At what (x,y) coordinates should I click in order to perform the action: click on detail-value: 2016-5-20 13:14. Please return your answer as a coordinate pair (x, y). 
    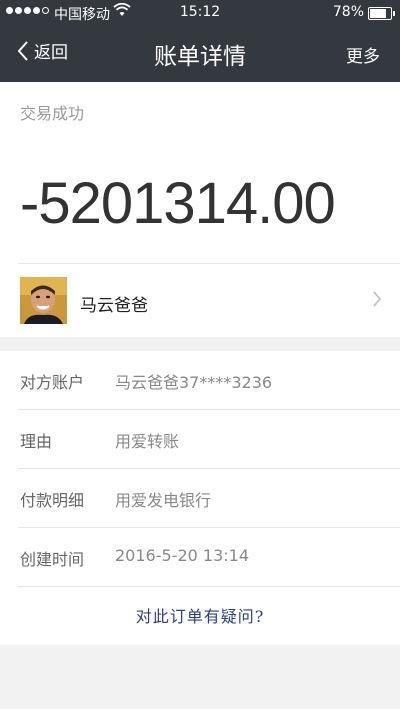
    Looking at the image, I should click on (182, 555).